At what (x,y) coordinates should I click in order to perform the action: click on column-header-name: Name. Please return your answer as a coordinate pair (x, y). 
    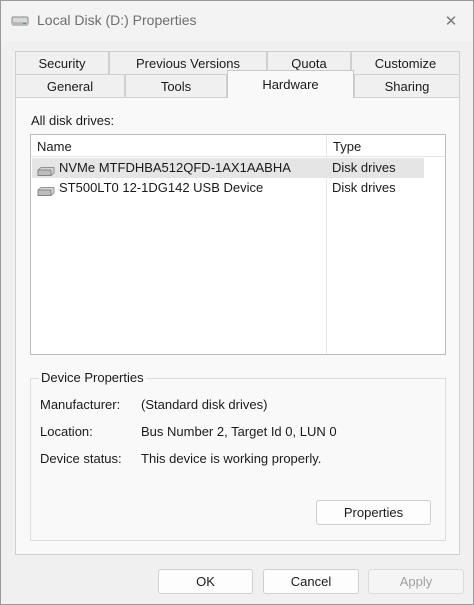
    Looking at the image, I should click on (178, 146).